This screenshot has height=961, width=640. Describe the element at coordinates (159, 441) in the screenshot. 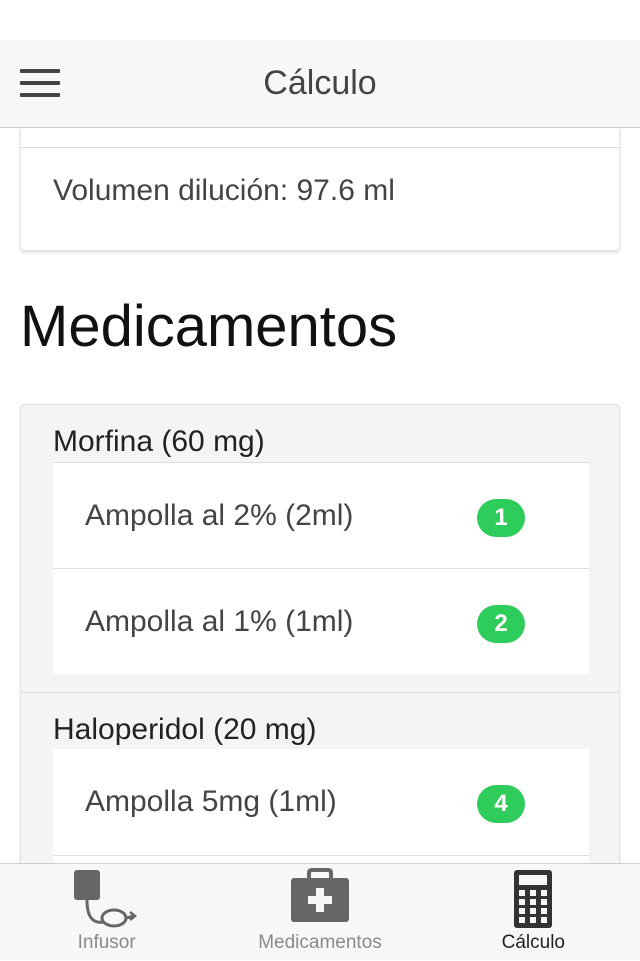

I see `medication-group-title: Morfina (60 mg)` at that location.